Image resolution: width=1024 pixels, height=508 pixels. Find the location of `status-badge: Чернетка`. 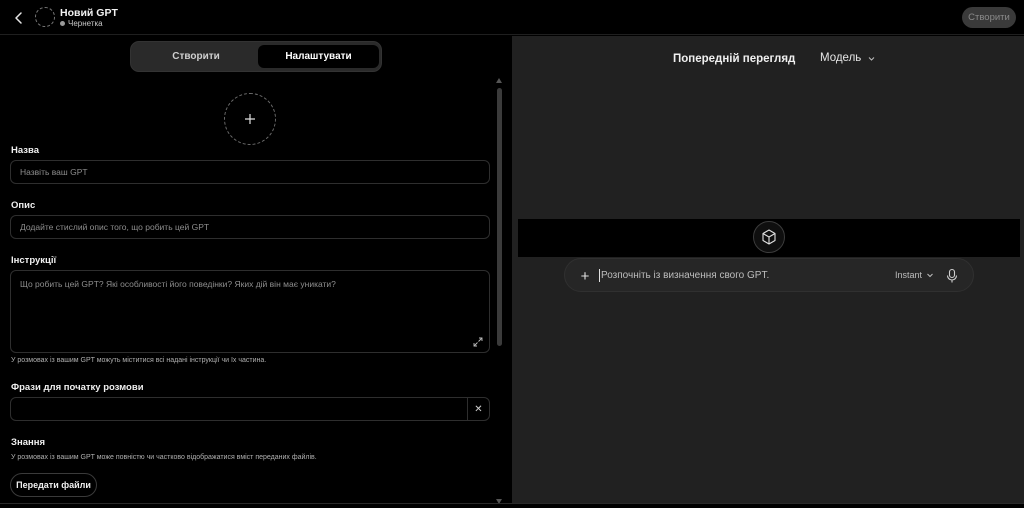

status-badge: Чернетка is located at coordinates (81, 23).